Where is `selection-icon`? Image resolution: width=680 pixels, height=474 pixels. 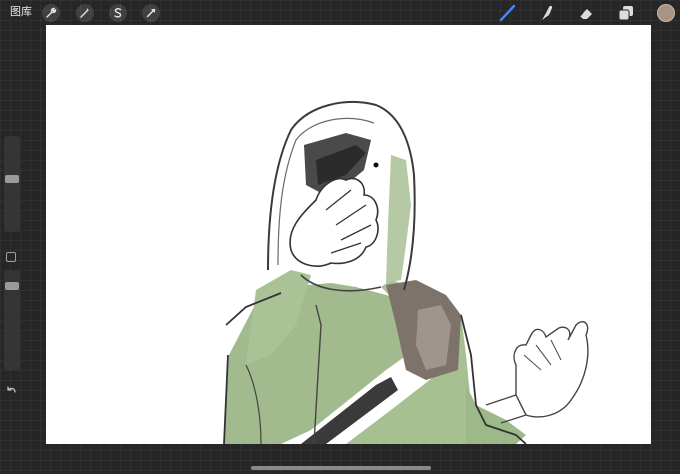 selection-icon is located at coordinates (118, 13).